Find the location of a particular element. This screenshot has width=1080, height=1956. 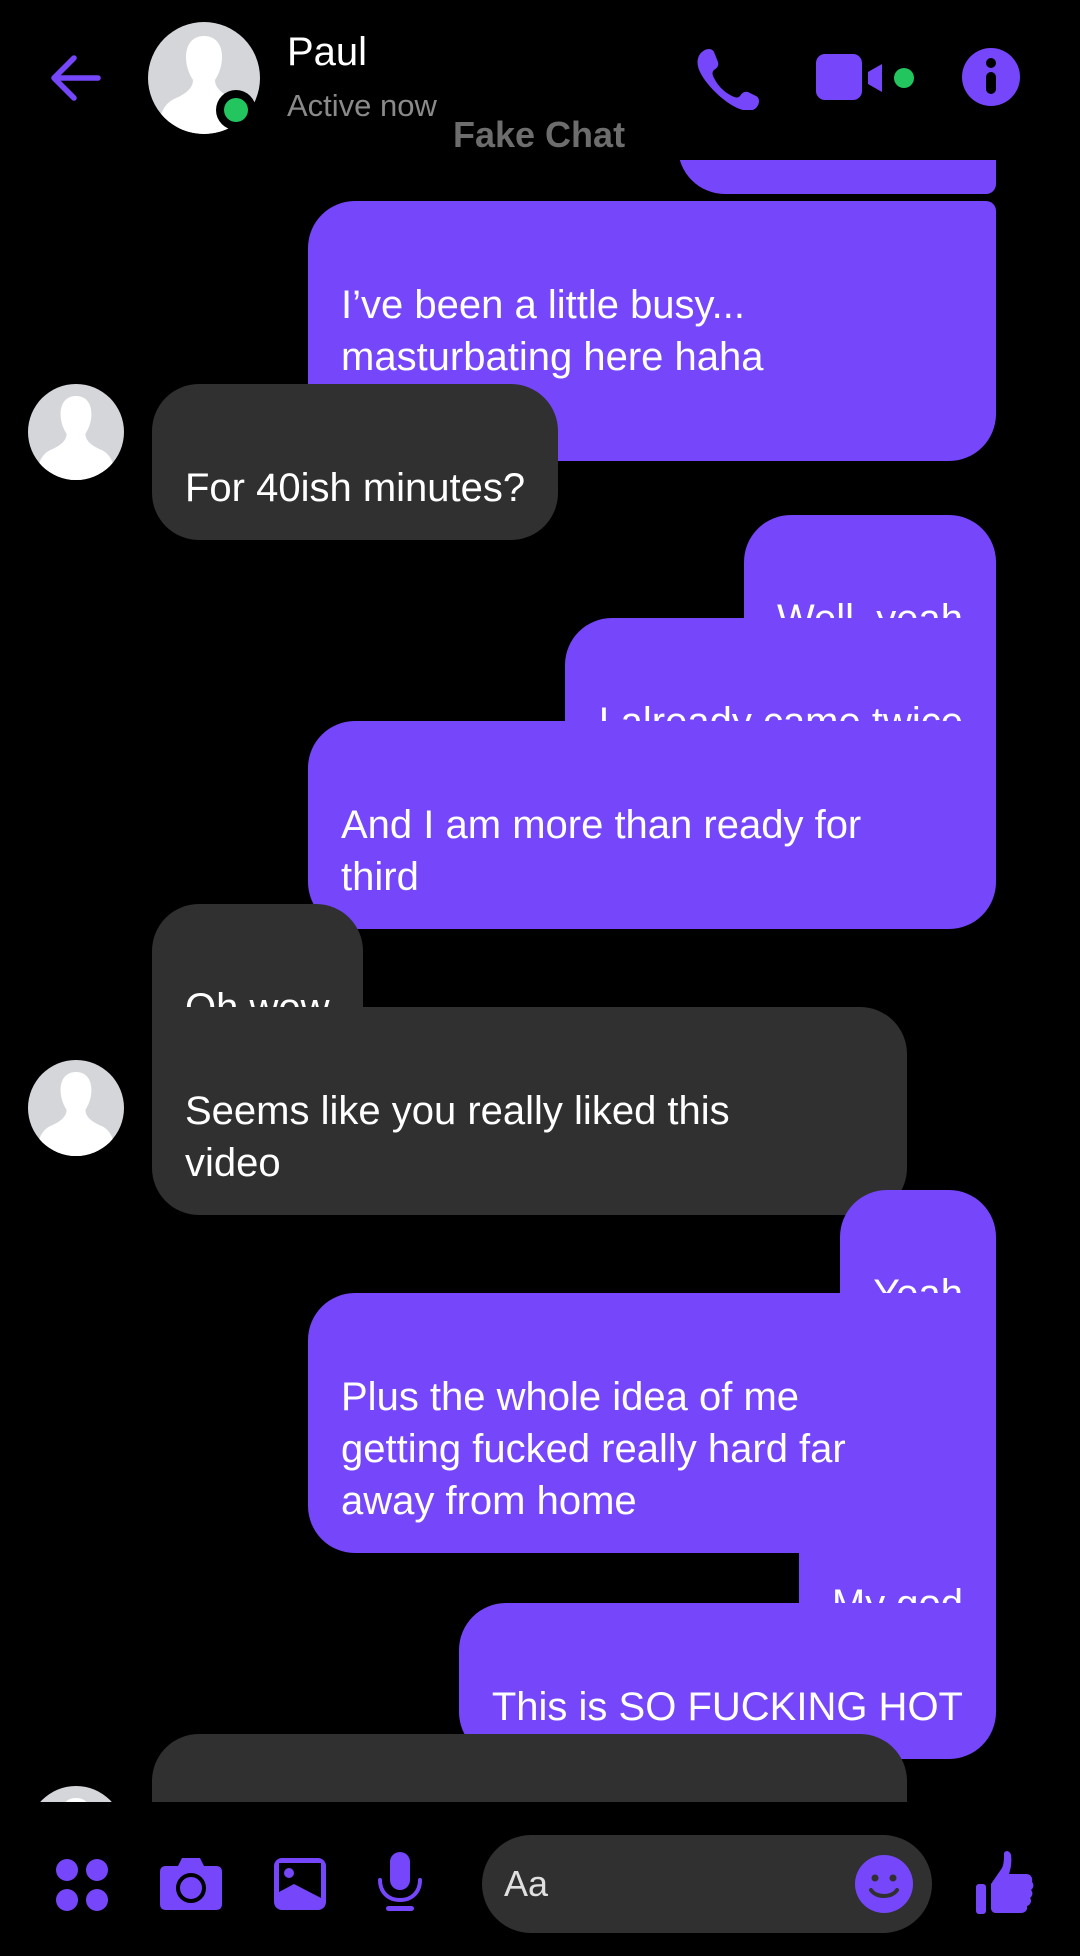

message-composer is located at coordinates (540, 1879).